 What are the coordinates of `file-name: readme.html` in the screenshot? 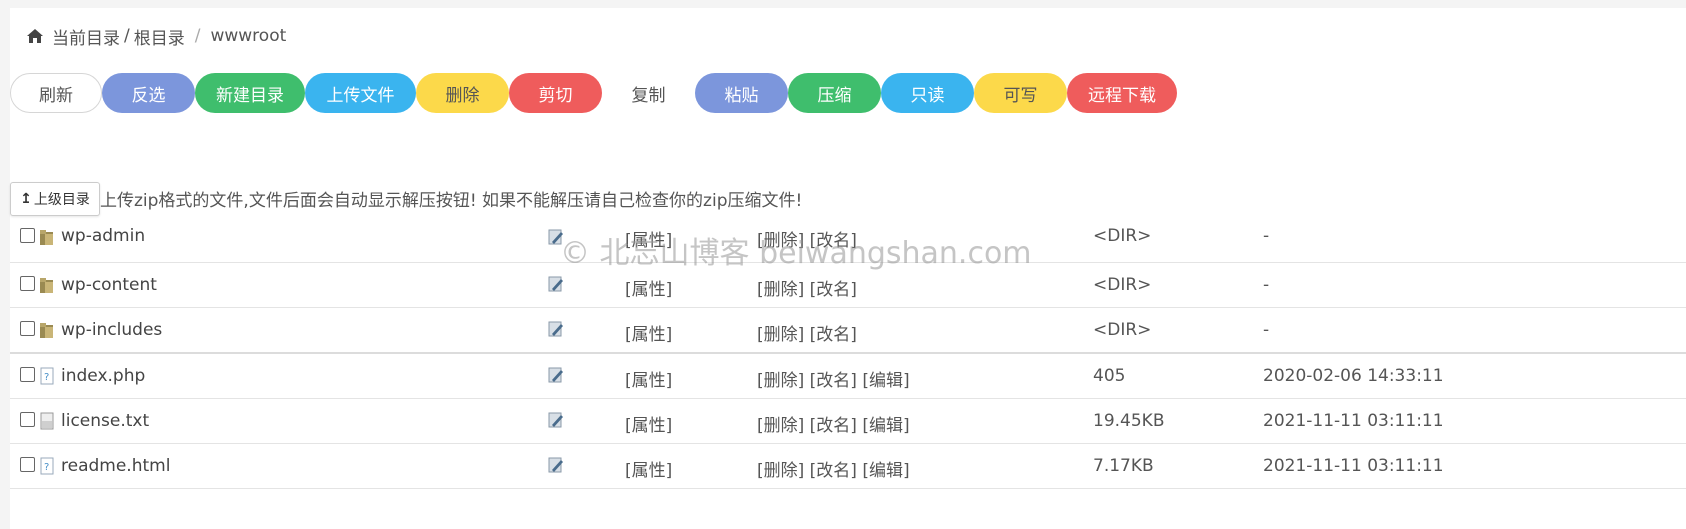 It's located at (115, 466).